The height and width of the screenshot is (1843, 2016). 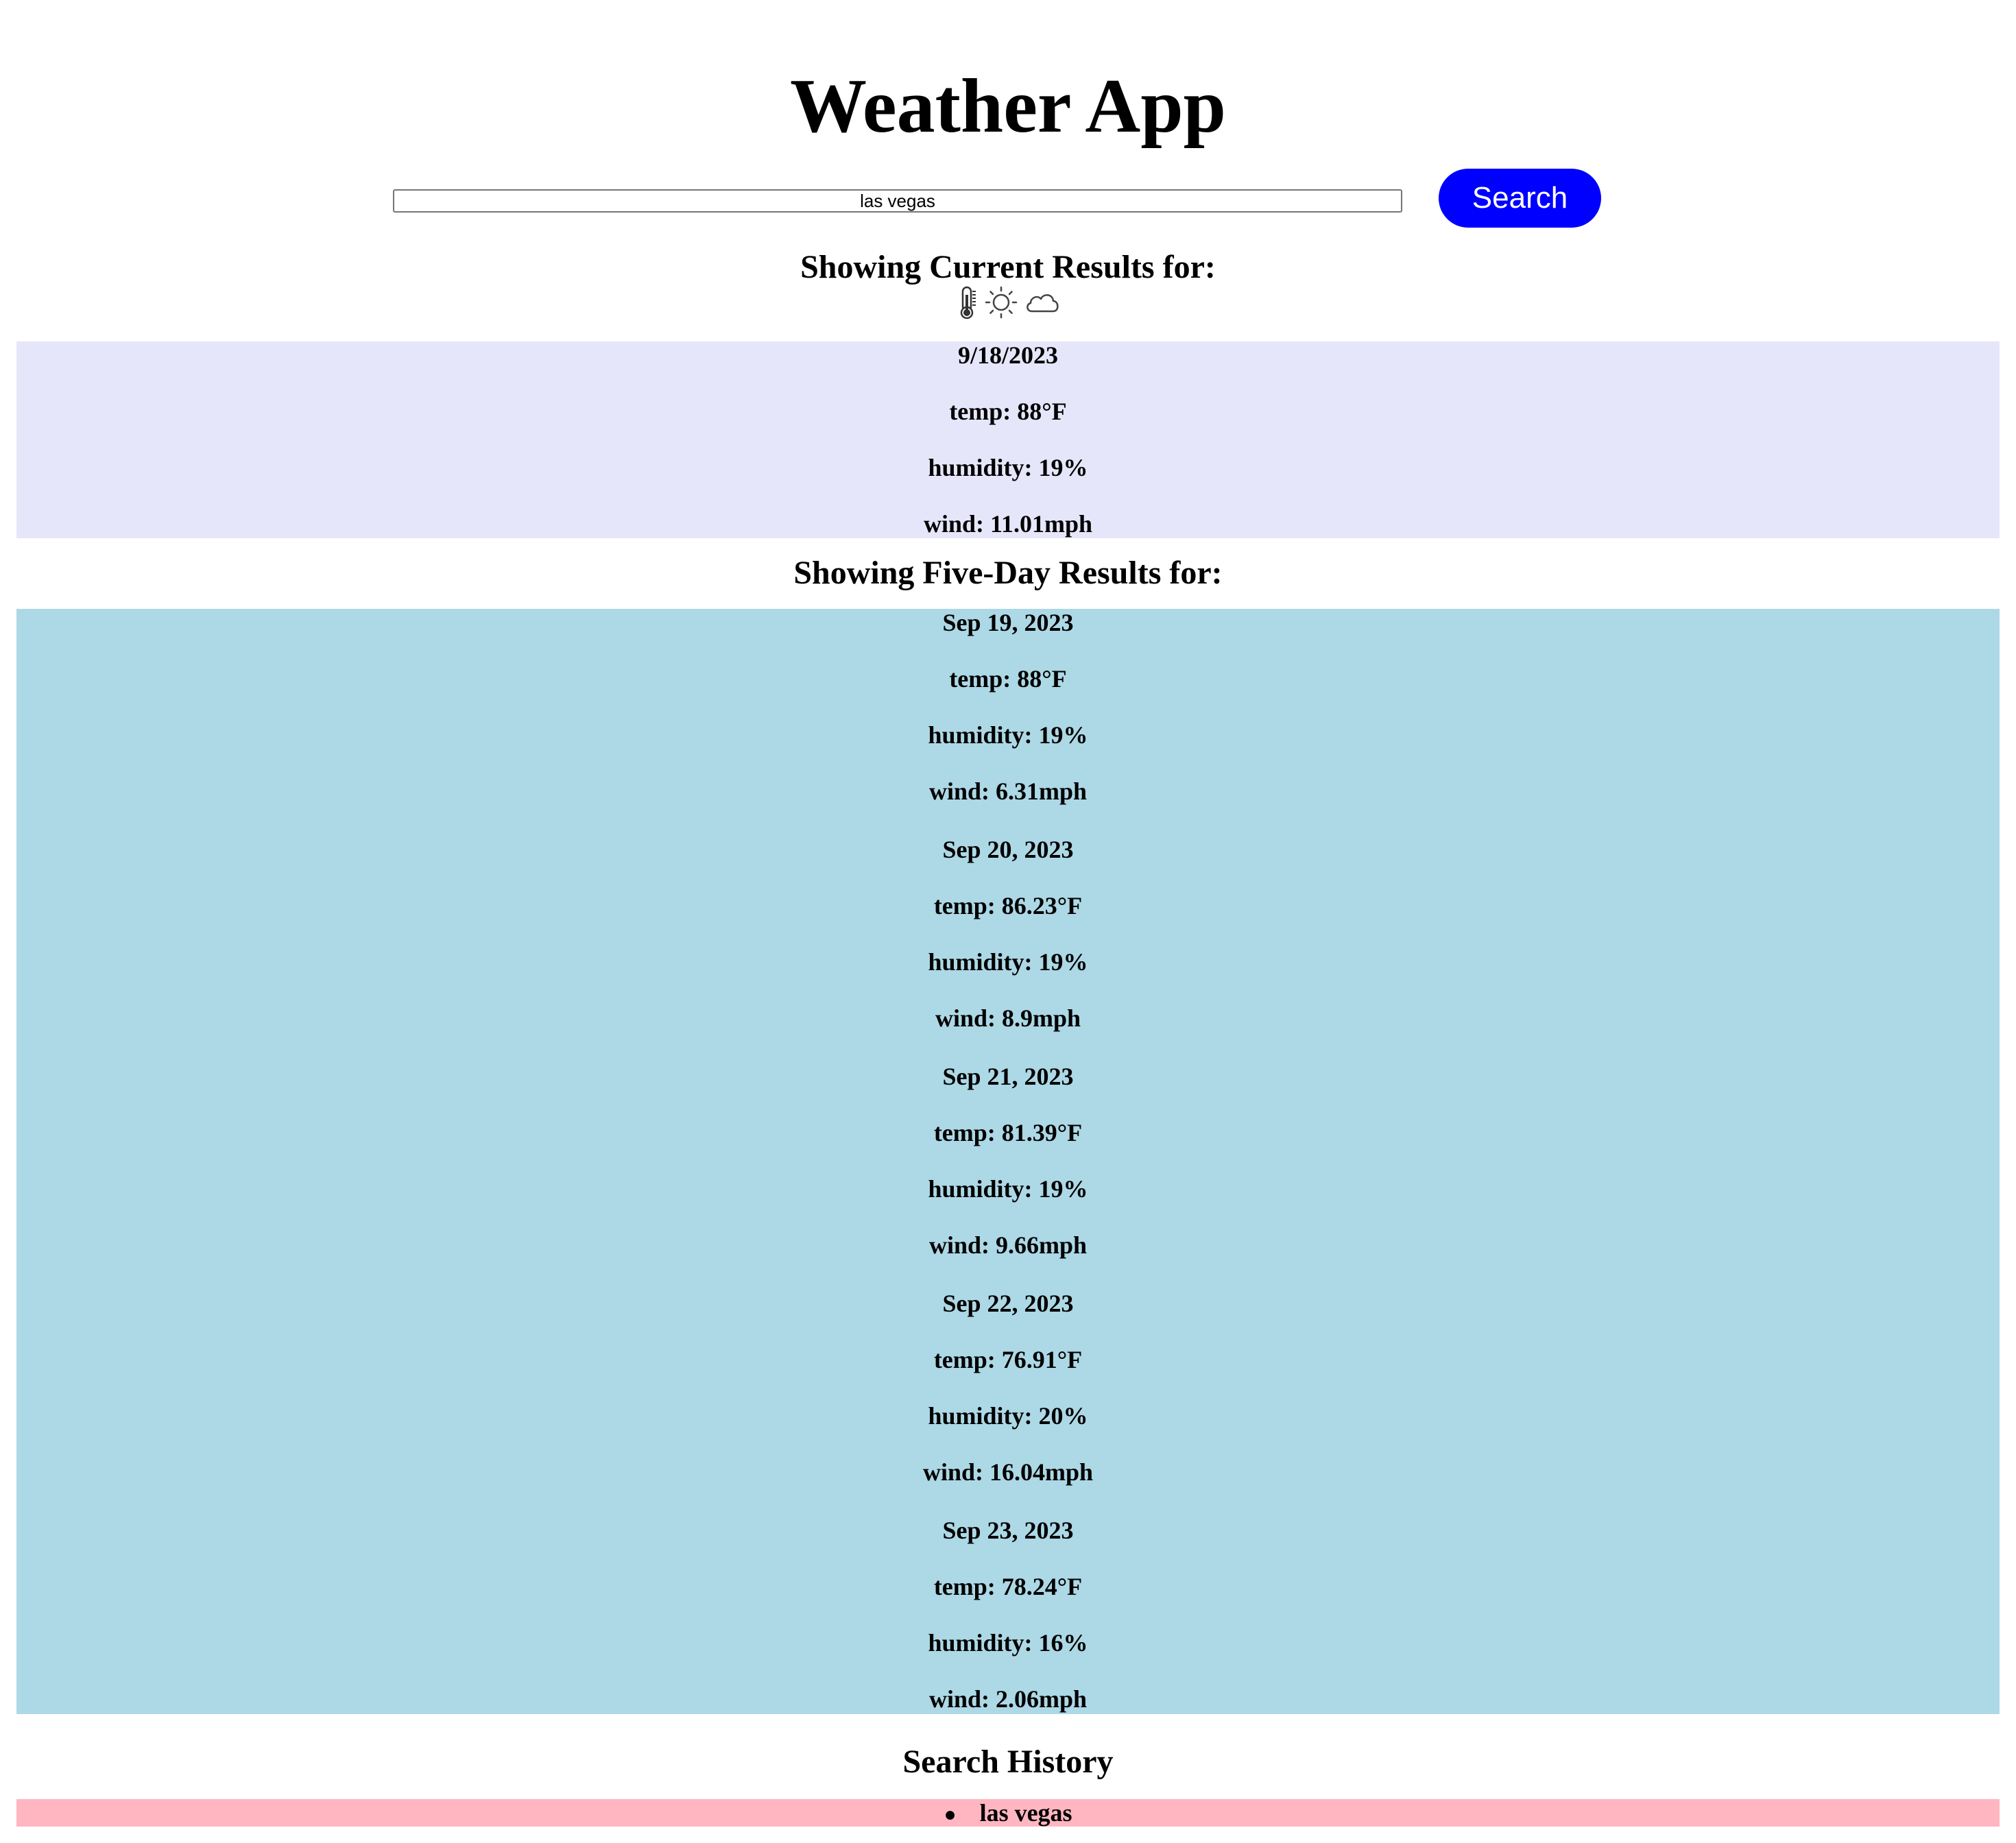 I want to click on forecast-wind: wind: 8.9mph, so click(x=1008, y=1018).